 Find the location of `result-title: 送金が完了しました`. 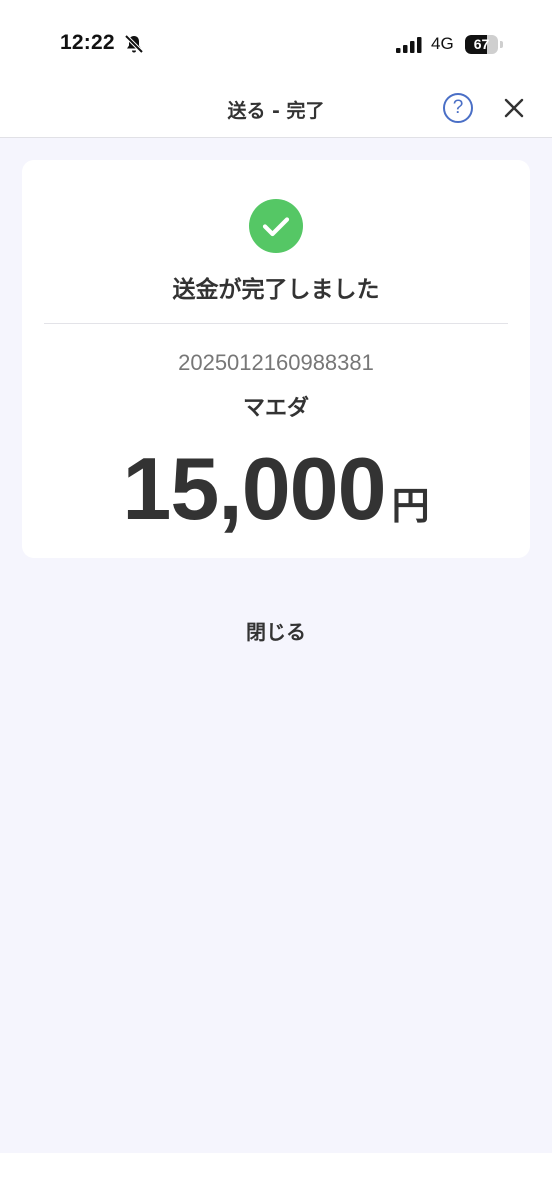

result-title: 送金が完了しました is located at coordinates (276, 290).